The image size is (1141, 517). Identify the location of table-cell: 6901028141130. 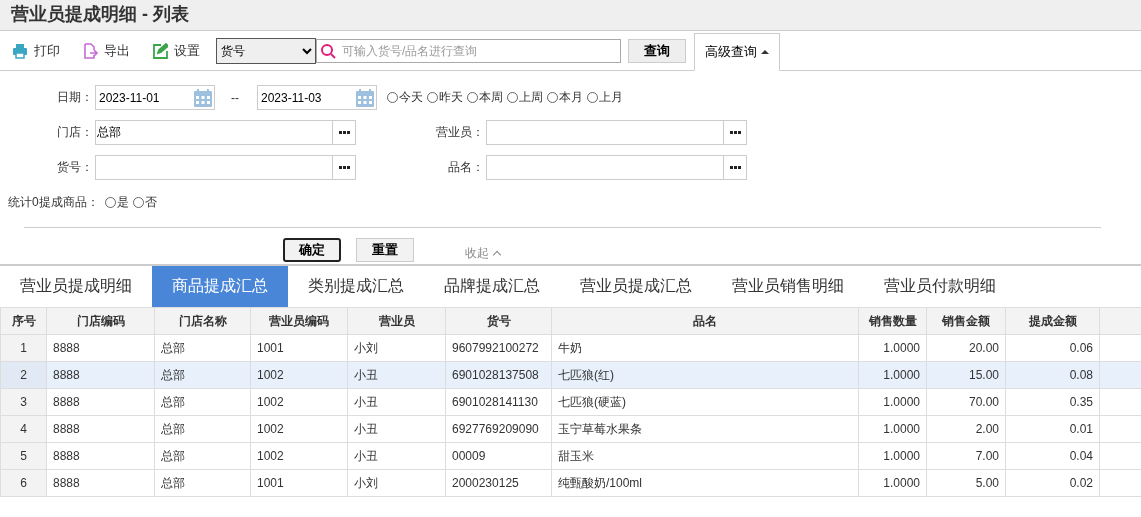
(498, 402).